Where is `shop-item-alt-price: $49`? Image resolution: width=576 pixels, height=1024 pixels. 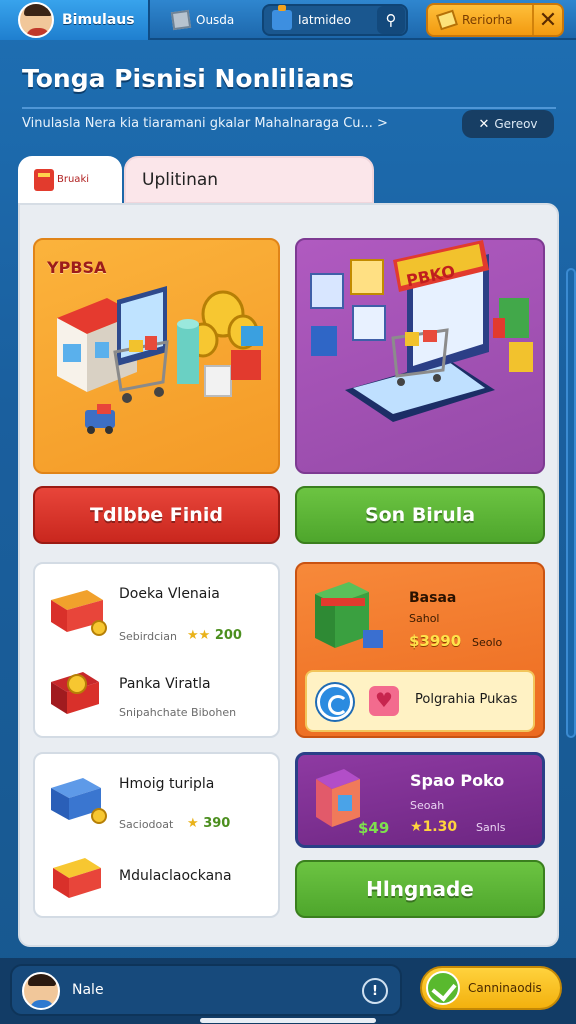 shop-item-alt-price: $49 is located at coordinates (374, 828).